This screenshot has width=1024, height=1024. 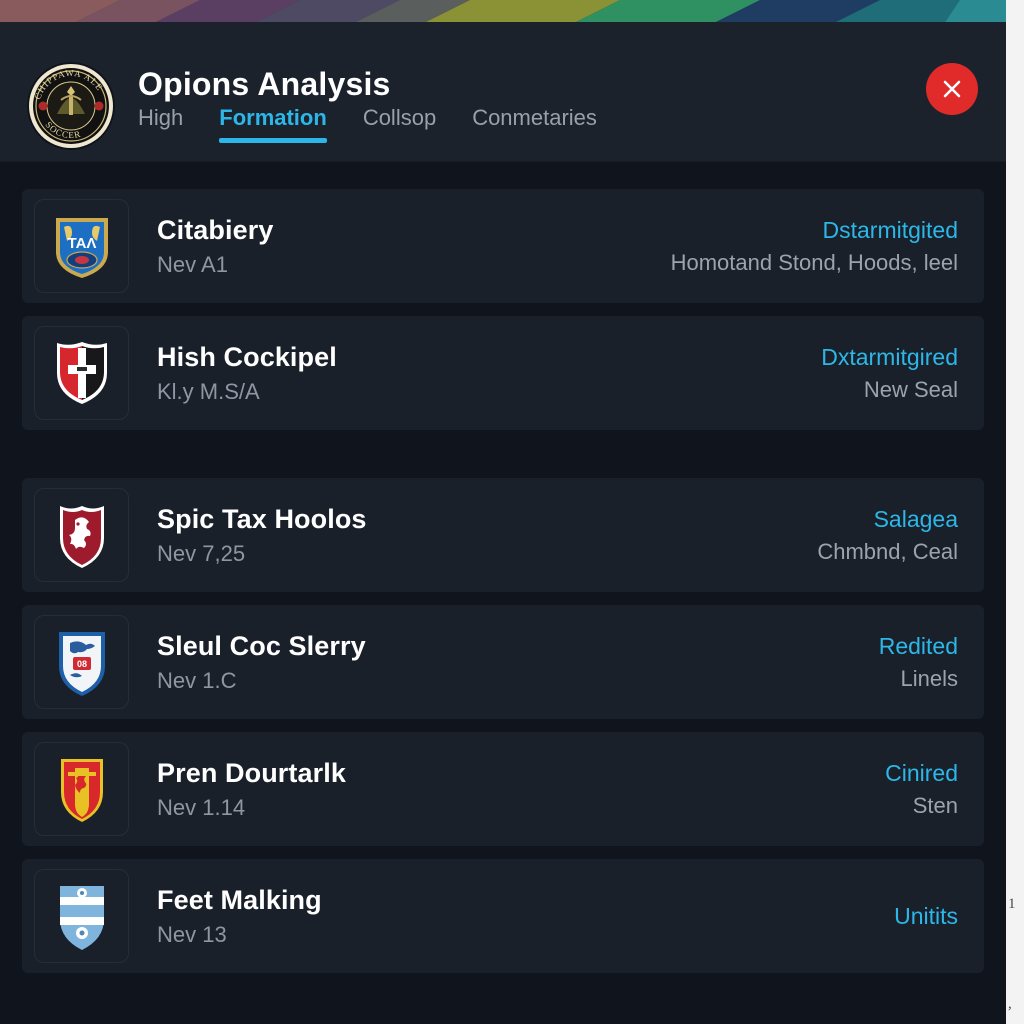 I want to click on status-badge: Redited, so click(x=918, y=646).